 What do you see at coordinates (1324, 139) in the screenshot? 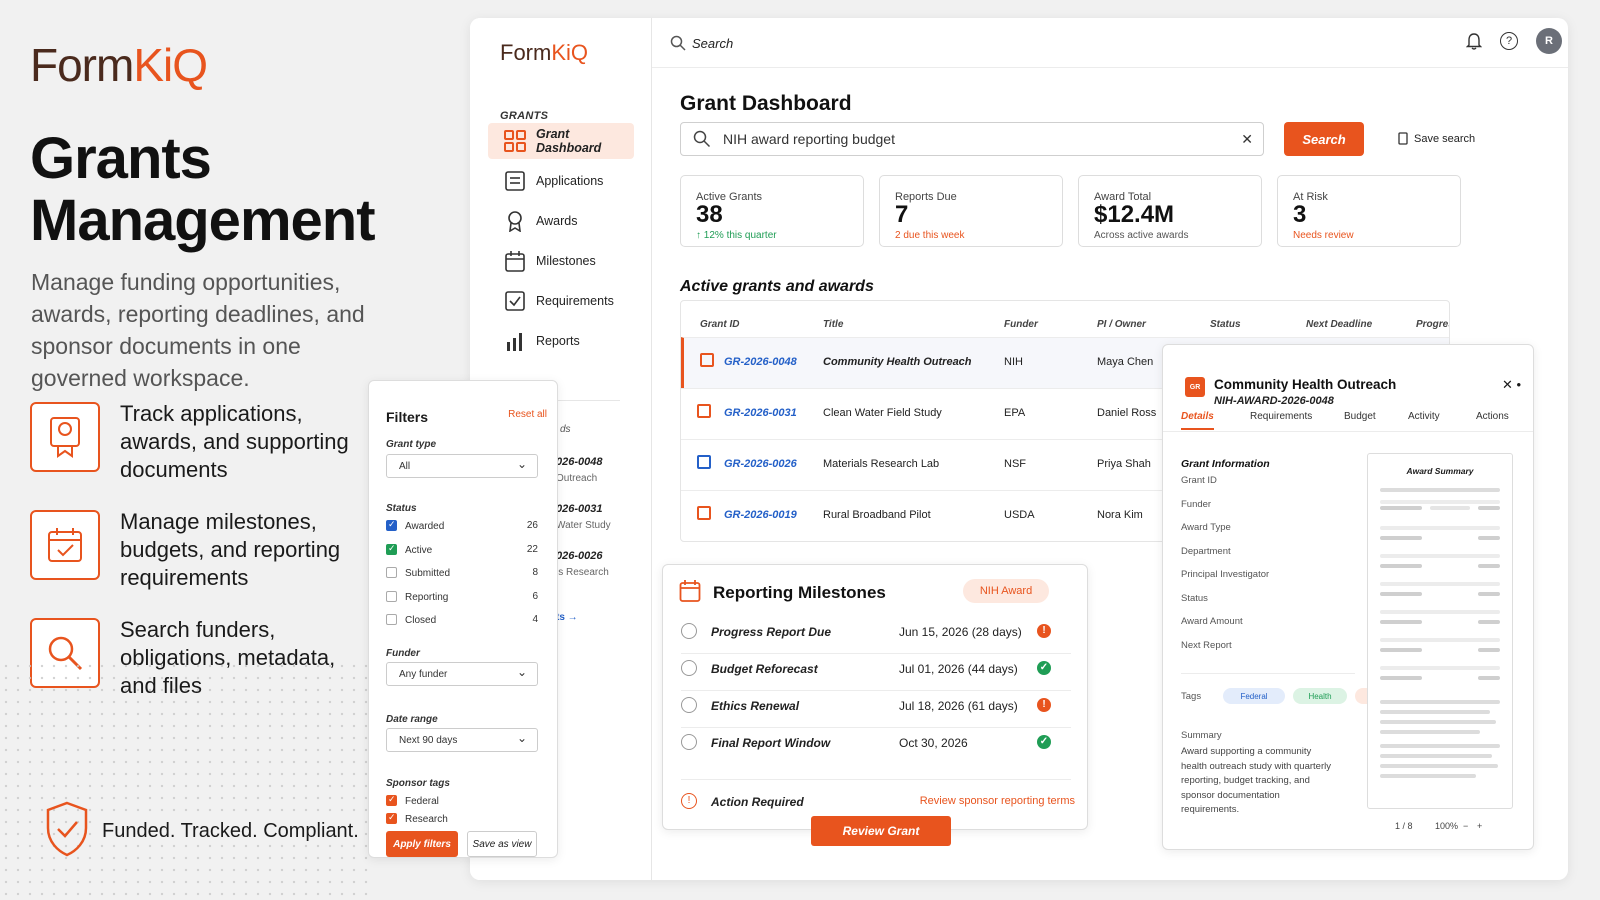
I see `search-button: Search` at bounding box center [1324, 139].